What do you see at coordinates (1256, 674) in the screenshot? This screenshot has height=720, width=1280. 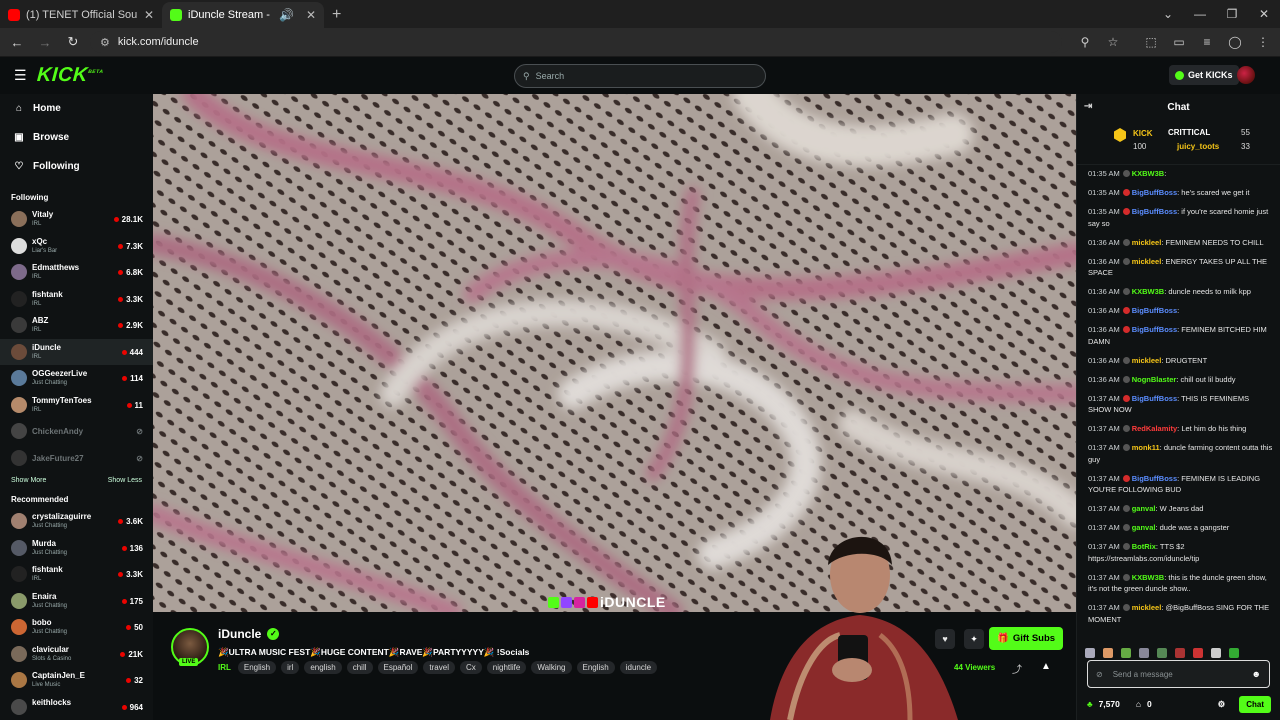 I see `emoji-icon: ☻` at bounding box center [1256, 674].